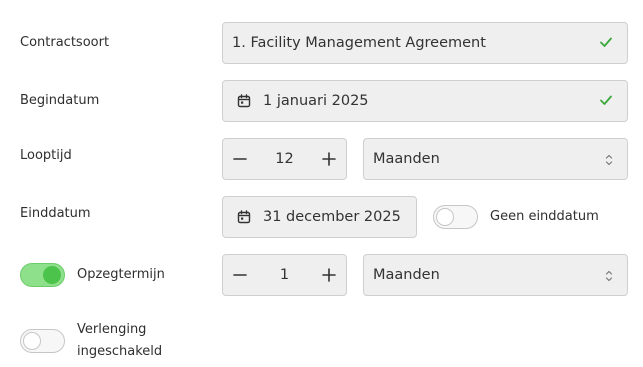 Image resolution: width=643 pixels, height=367 pixels. I want to click on duration-amount-input: 12, so click(284, 159).